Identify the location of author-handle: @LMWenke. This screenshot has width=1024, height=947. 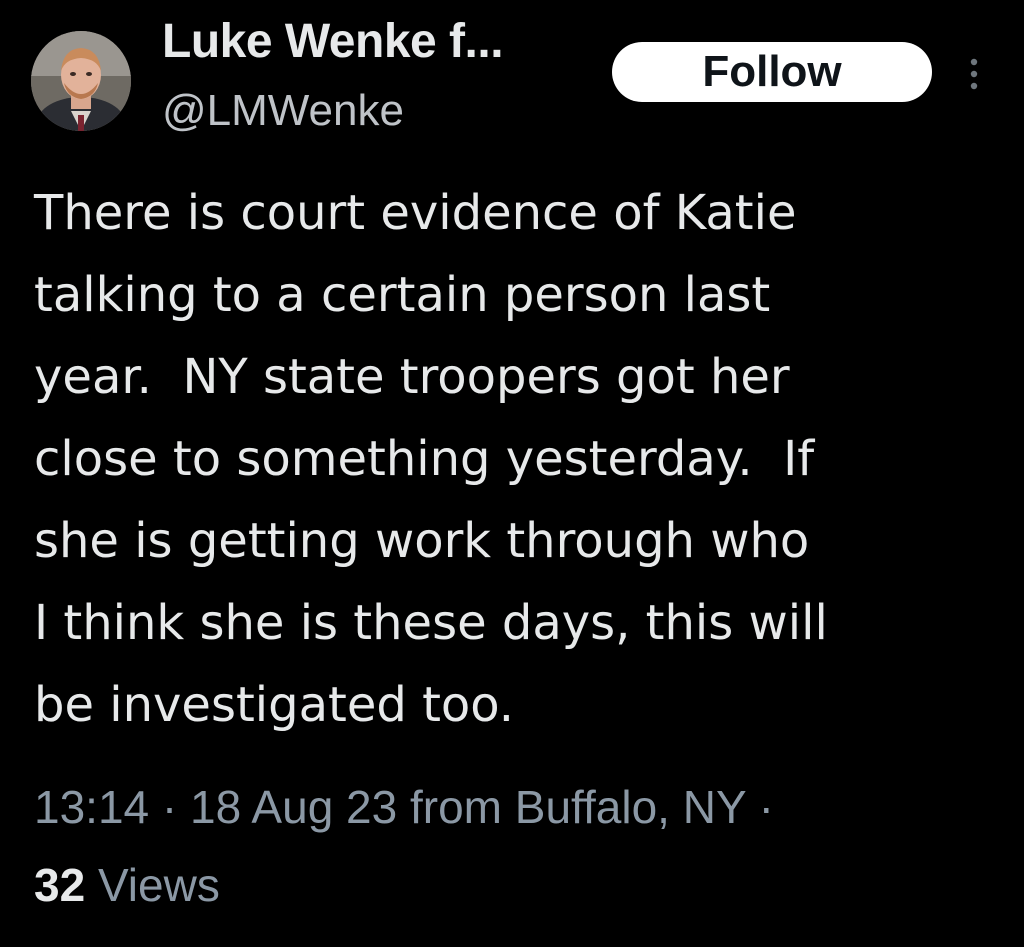
(283, 111).